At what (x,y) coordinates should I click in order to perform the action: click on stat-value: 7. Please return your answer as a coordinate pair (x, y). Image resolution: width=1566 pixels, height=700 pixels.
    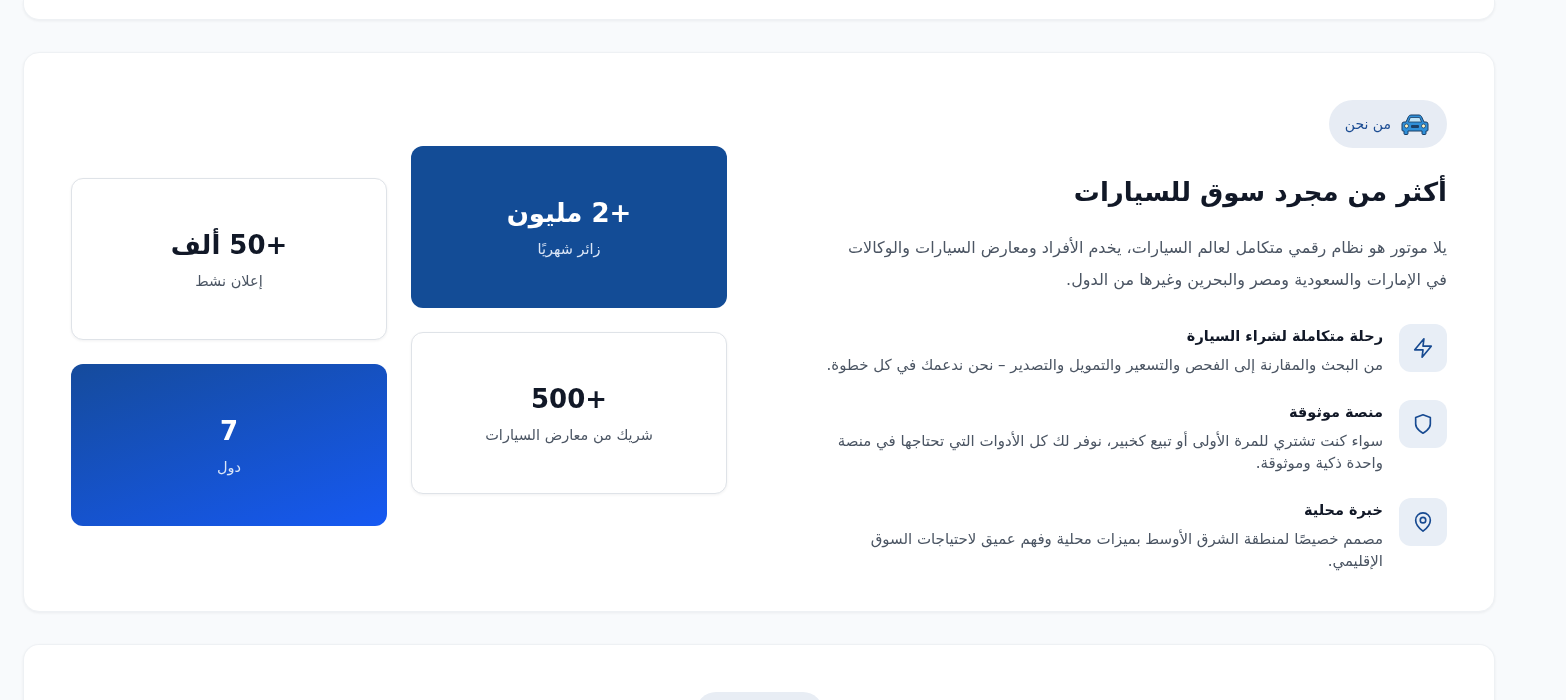
    Looking at the image, I should click on (229, 431).